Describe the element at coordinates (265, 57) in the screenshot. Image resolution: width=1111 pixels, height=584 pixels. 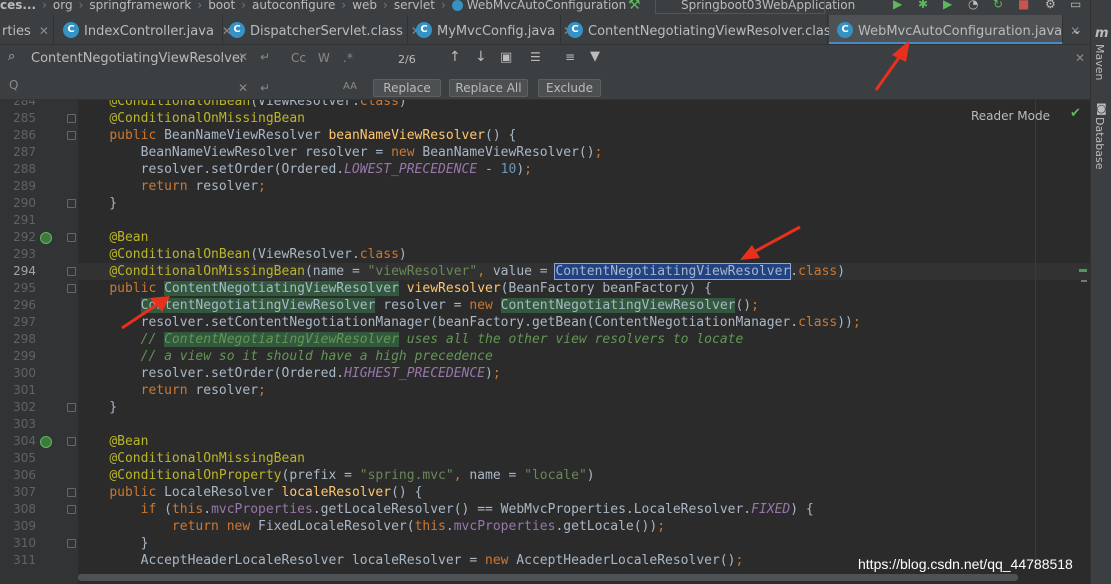
I see `new-line-icon: ↵` at that location.